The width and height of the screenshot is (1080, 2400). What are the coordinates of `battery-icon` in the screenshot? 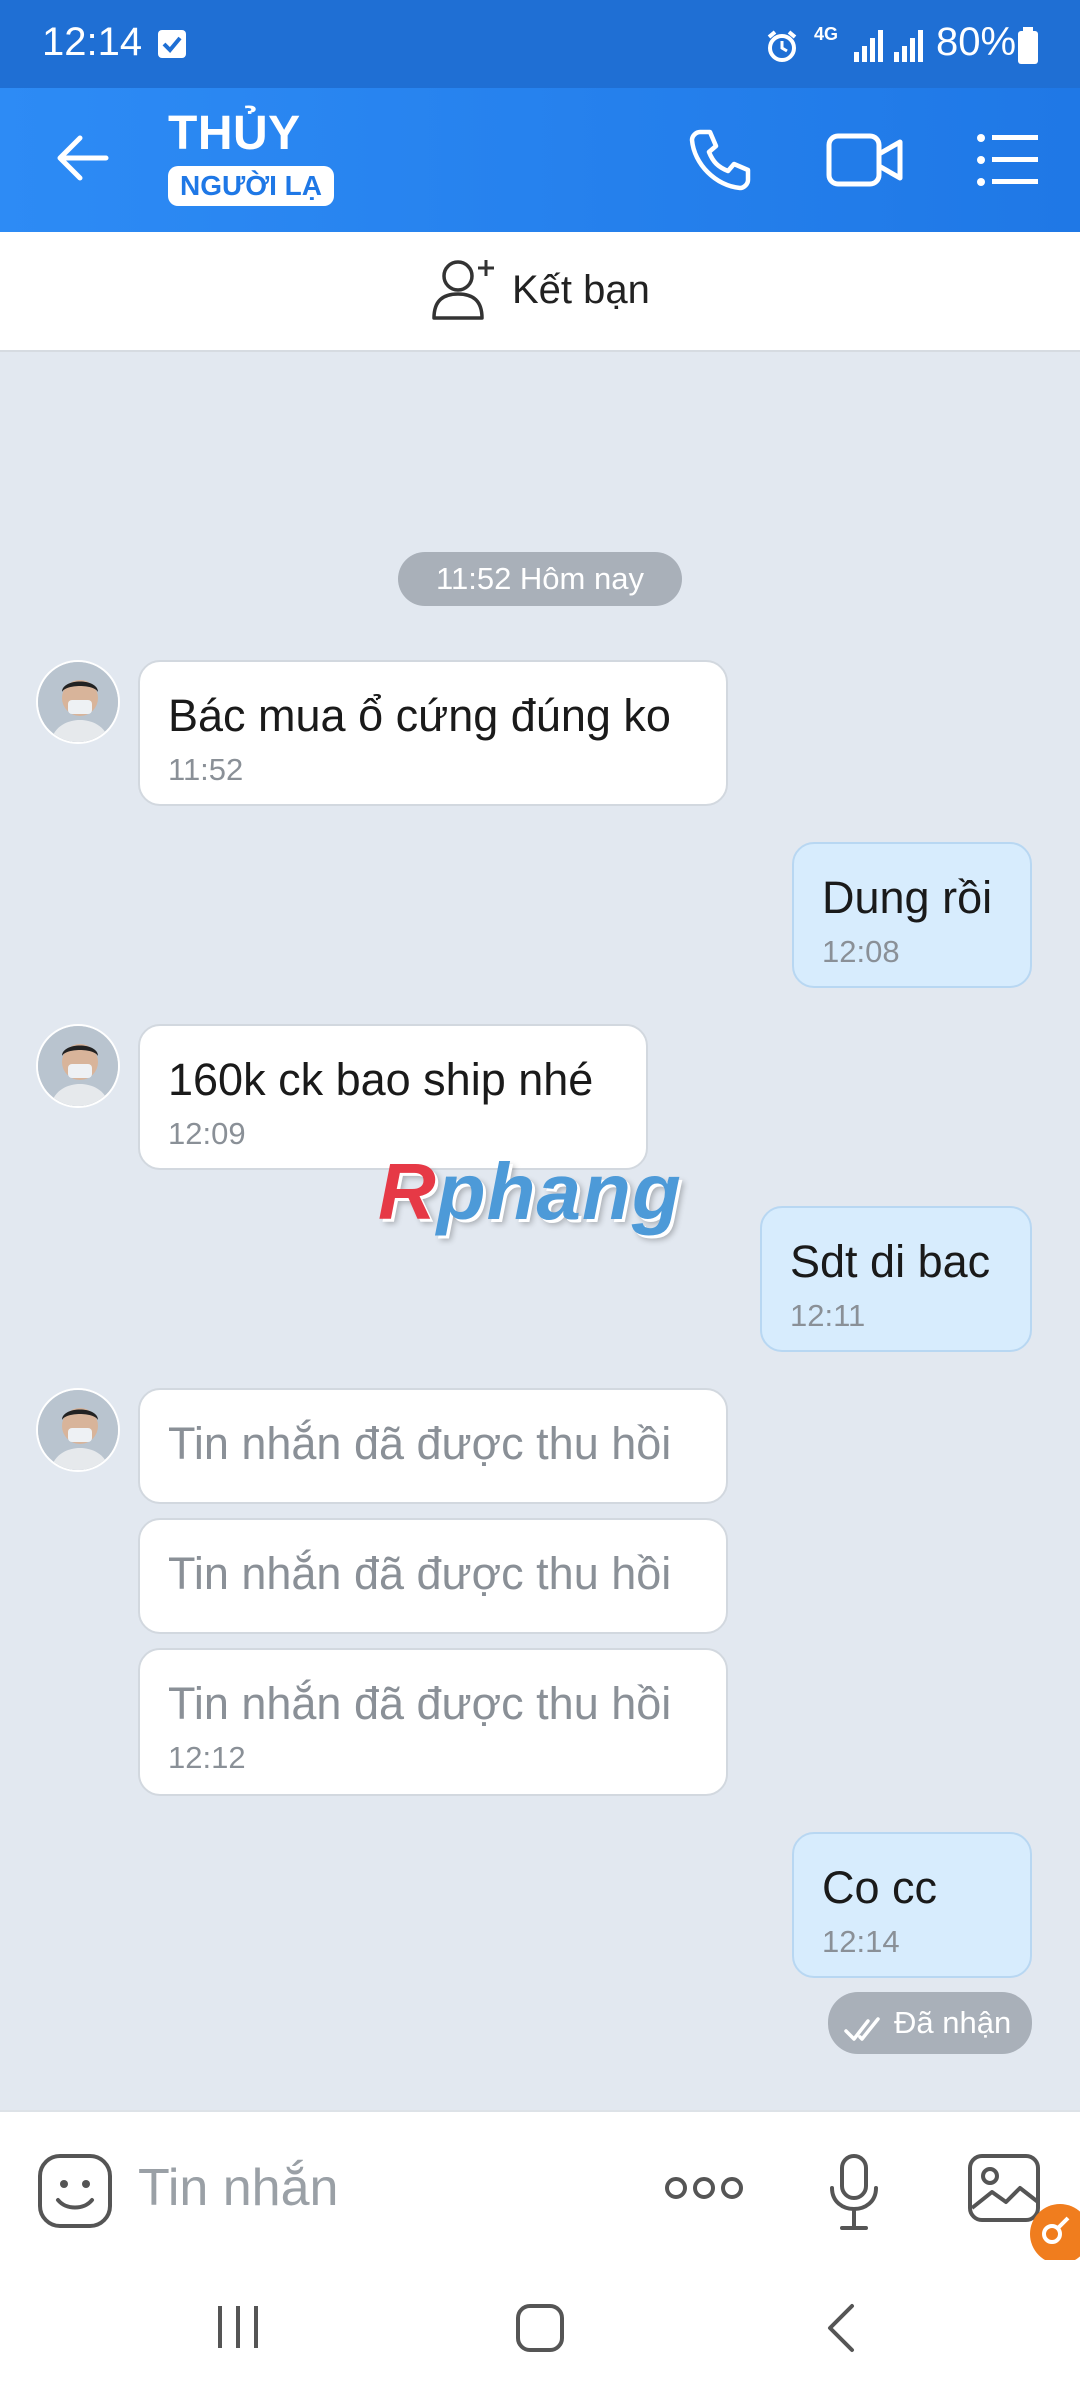 It's located at (1028, 48).